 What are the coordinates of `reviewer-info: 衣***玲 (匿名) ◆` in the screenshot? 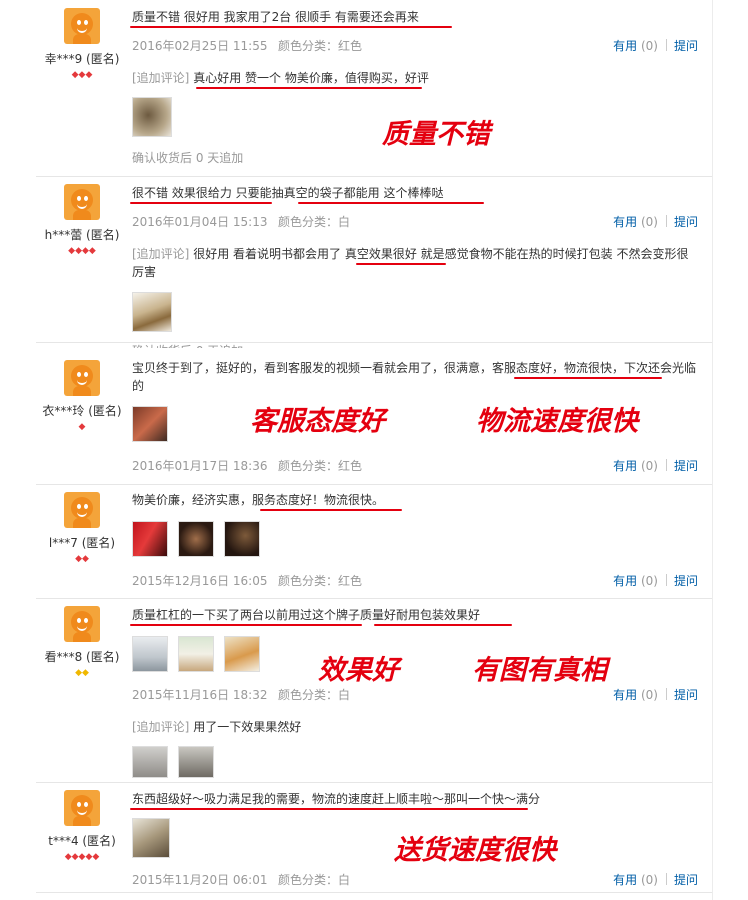 It's located at (82, 396).